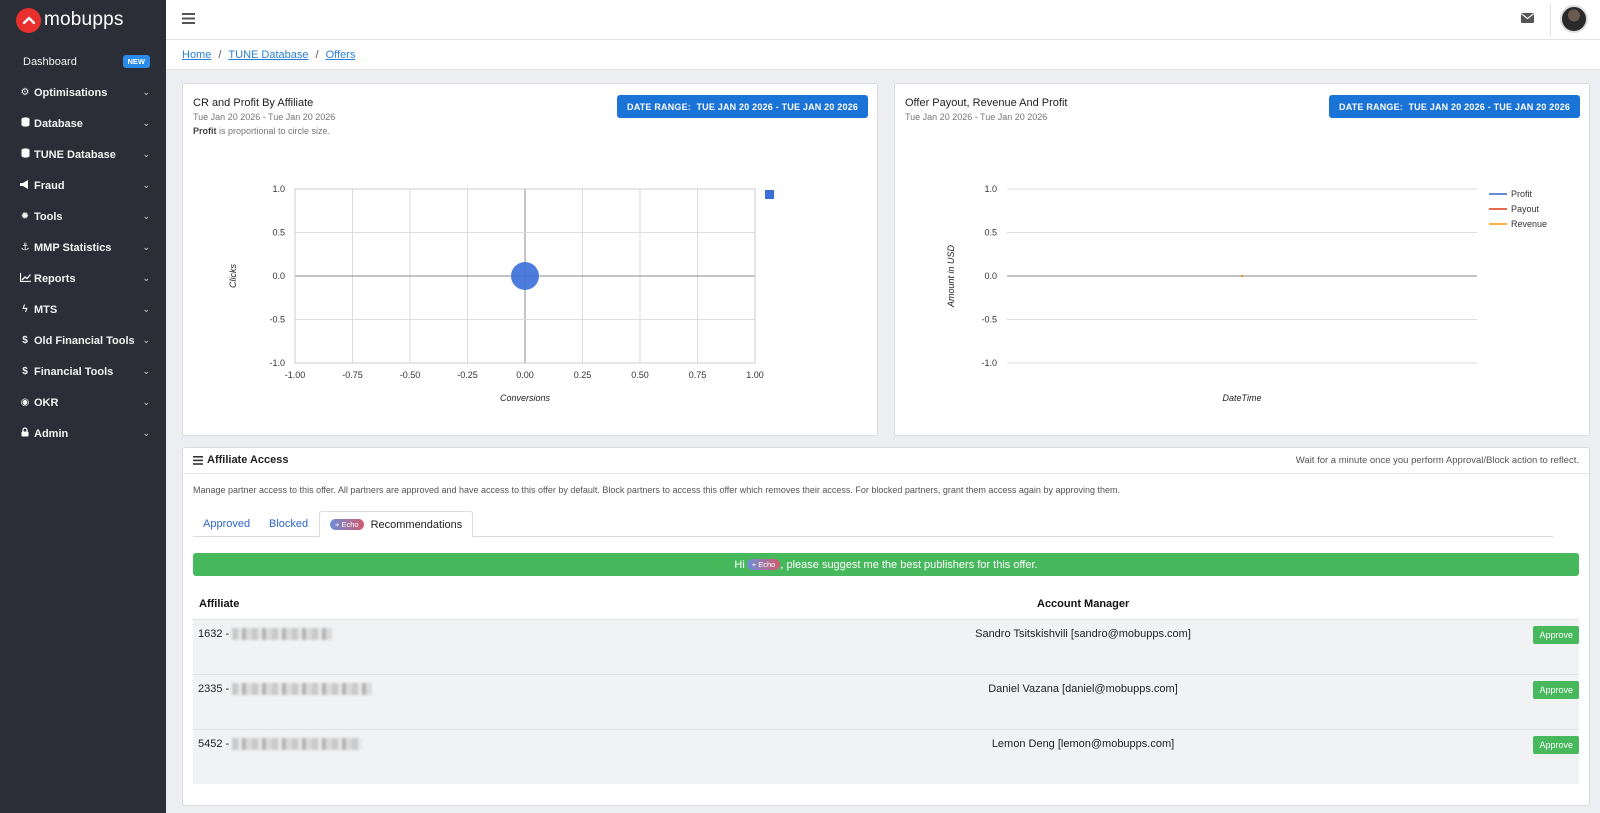 This screenshot has height=813, width=1600. What do you see at coordinates (48, 216) in the screenshot?
I see `sidebar-item-label: Tools` at bounding box center [48, 216].